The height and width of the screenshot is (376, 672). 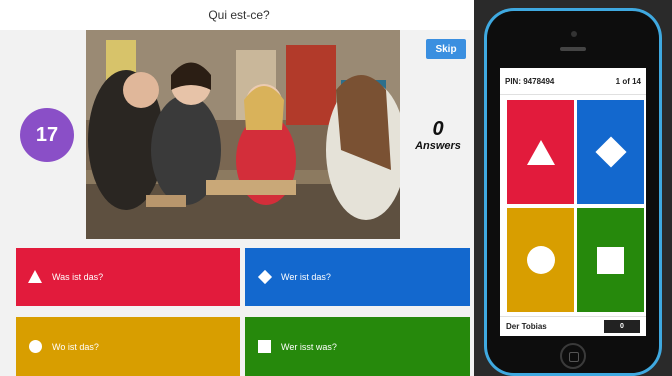 What do you see at coordinates (628, 81) in the screenshot?
I see `question-progress: 1 of 14` at bounding box center [628, 81].